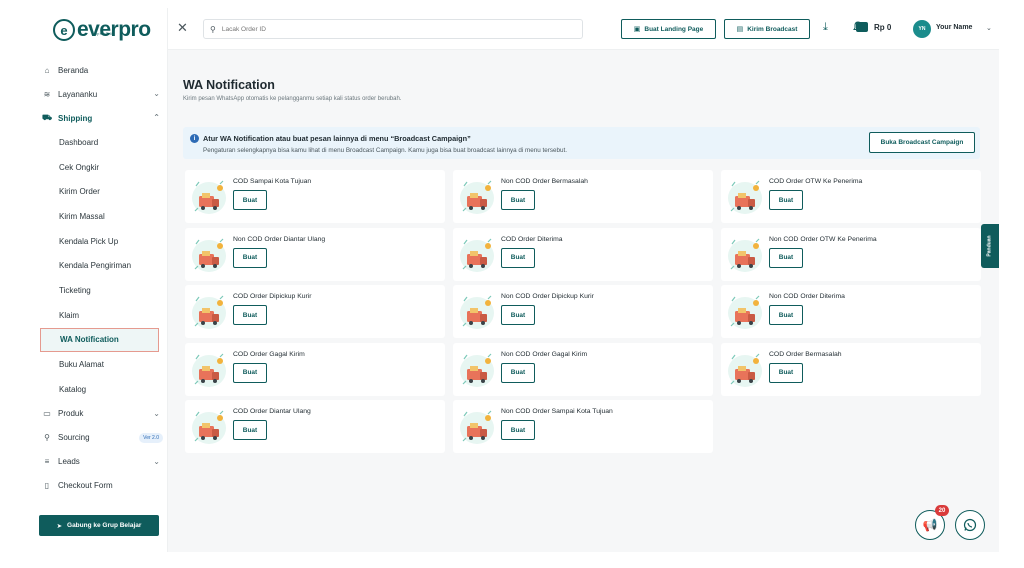 This screenshot has height=568, width=1024. I want to click on sidebar-subitem-katalog: Katalog, so click(98, 389).